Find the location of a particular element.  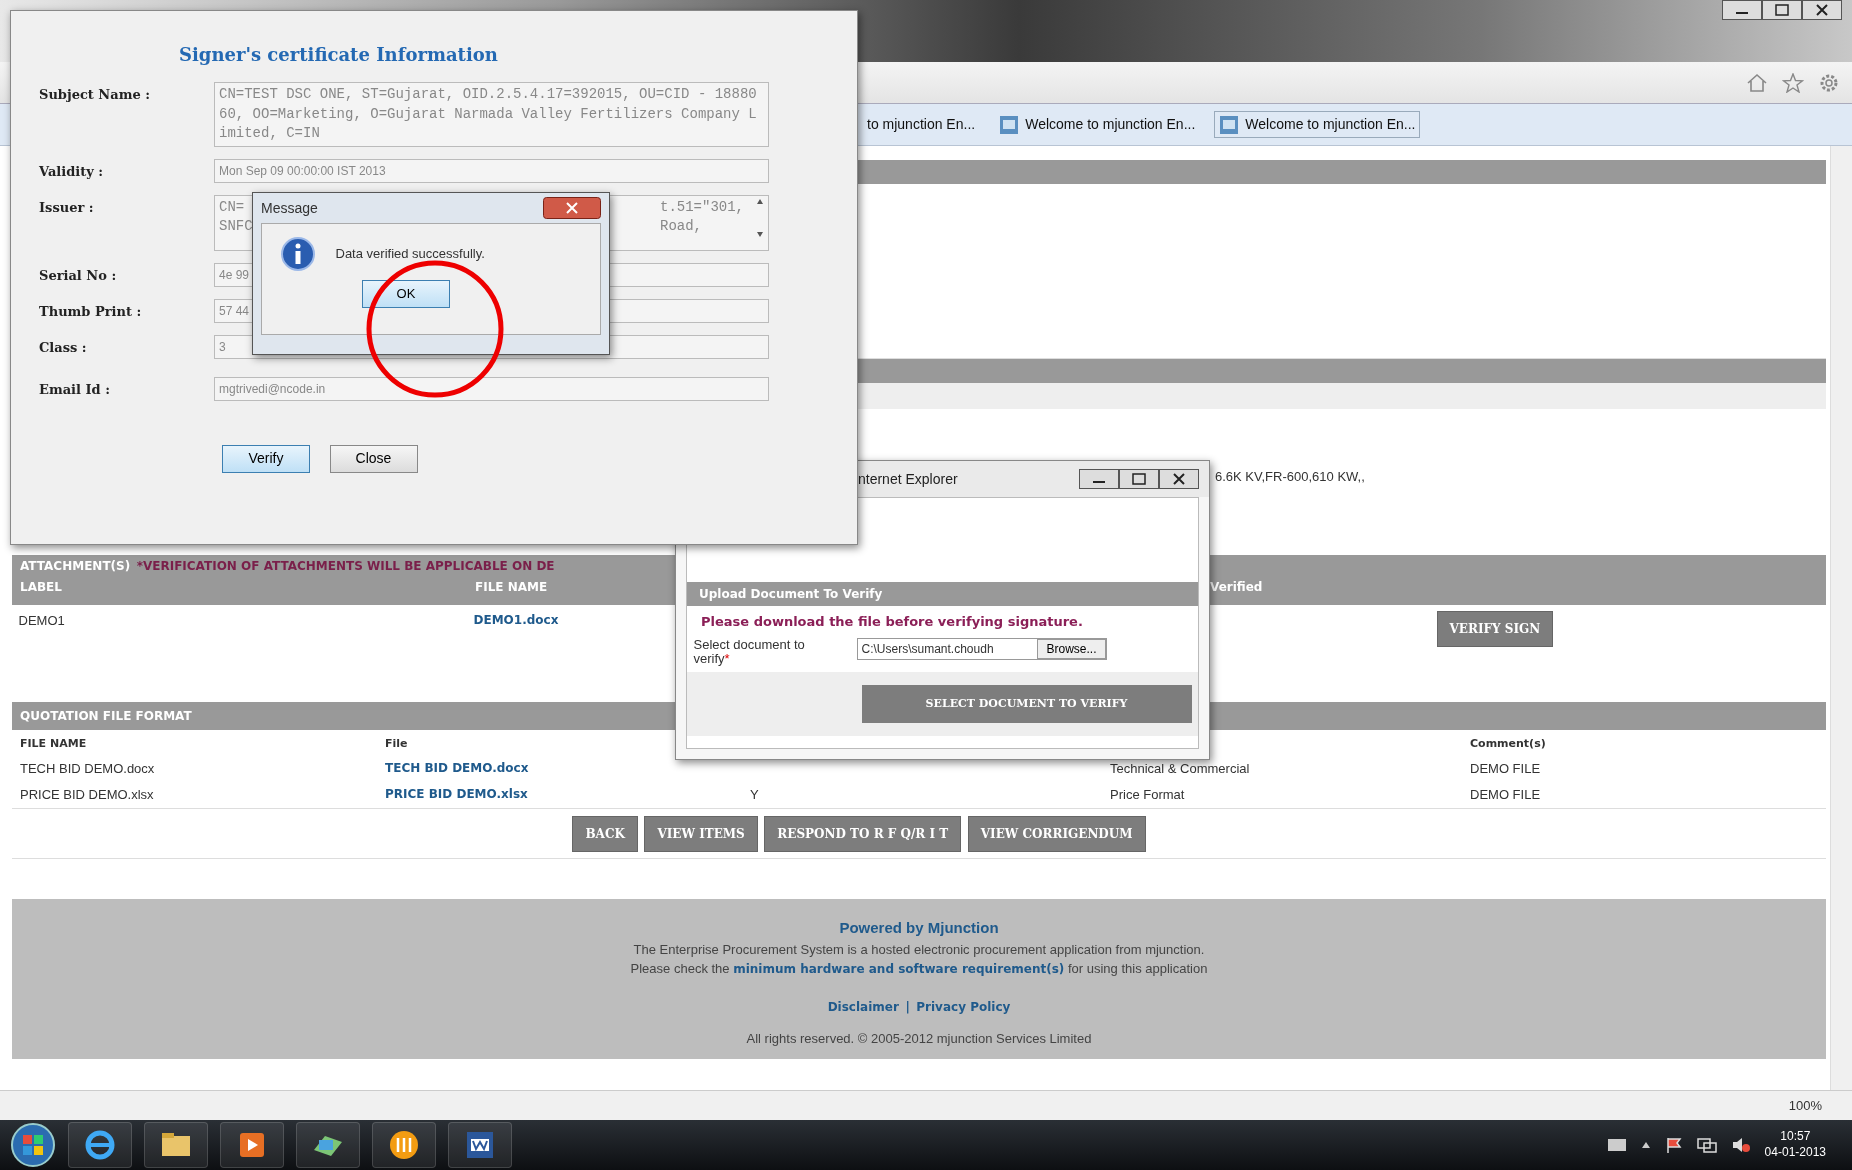

caret-icon is located at coordinates (1645, 1145).